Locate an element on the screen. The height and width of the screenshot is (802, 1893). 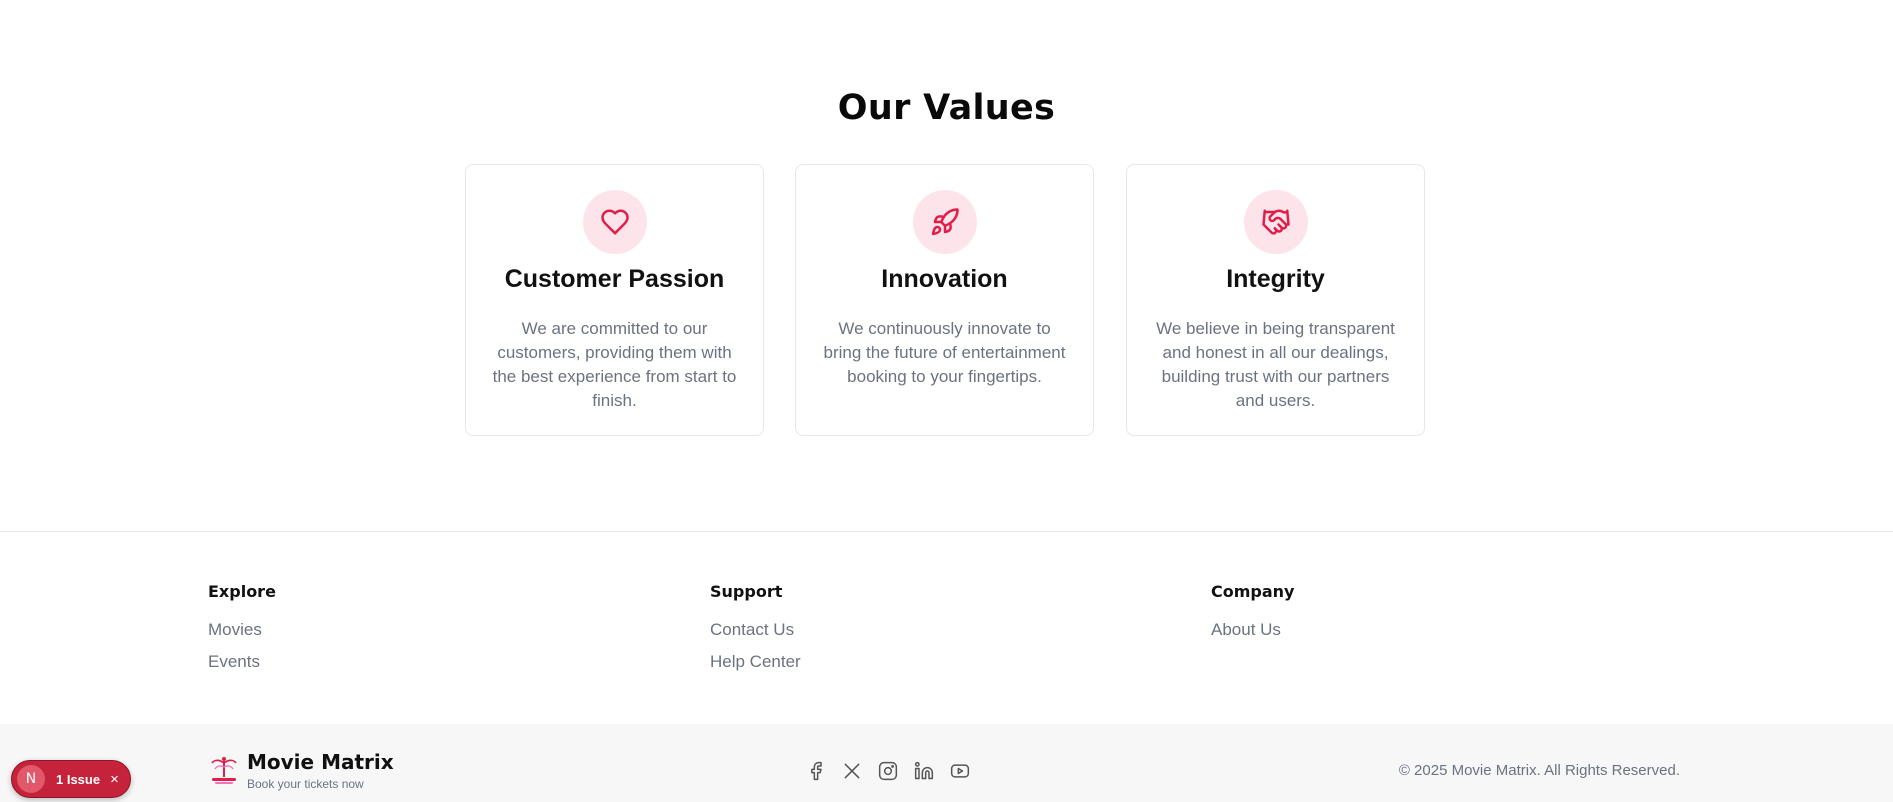
footer-column-explore: Explore Movies Events is located at coordinates (242, 633).